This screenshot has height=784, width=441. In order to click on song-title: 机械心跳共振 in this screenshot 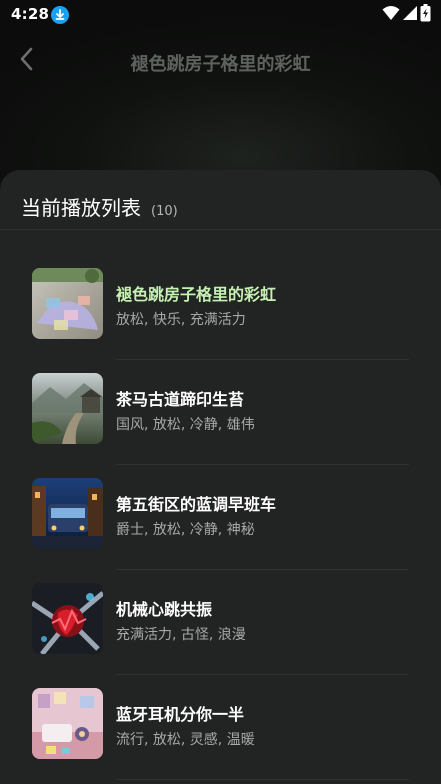, I will do `click(164, 609)`.